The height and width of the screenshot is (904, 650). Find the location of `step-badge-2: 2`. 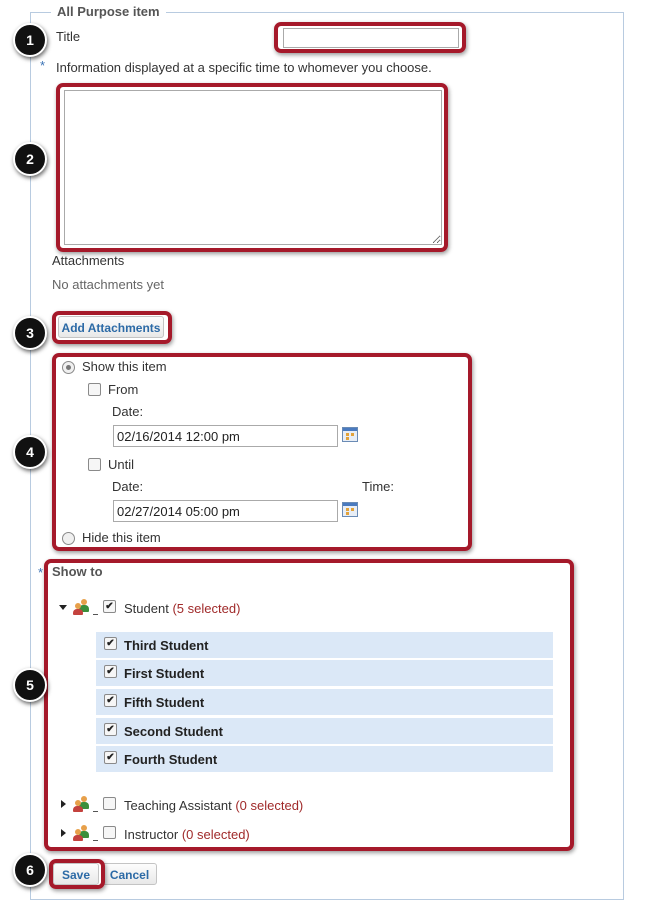

step-badge-2: 2 is located at coordinates (30, 159).